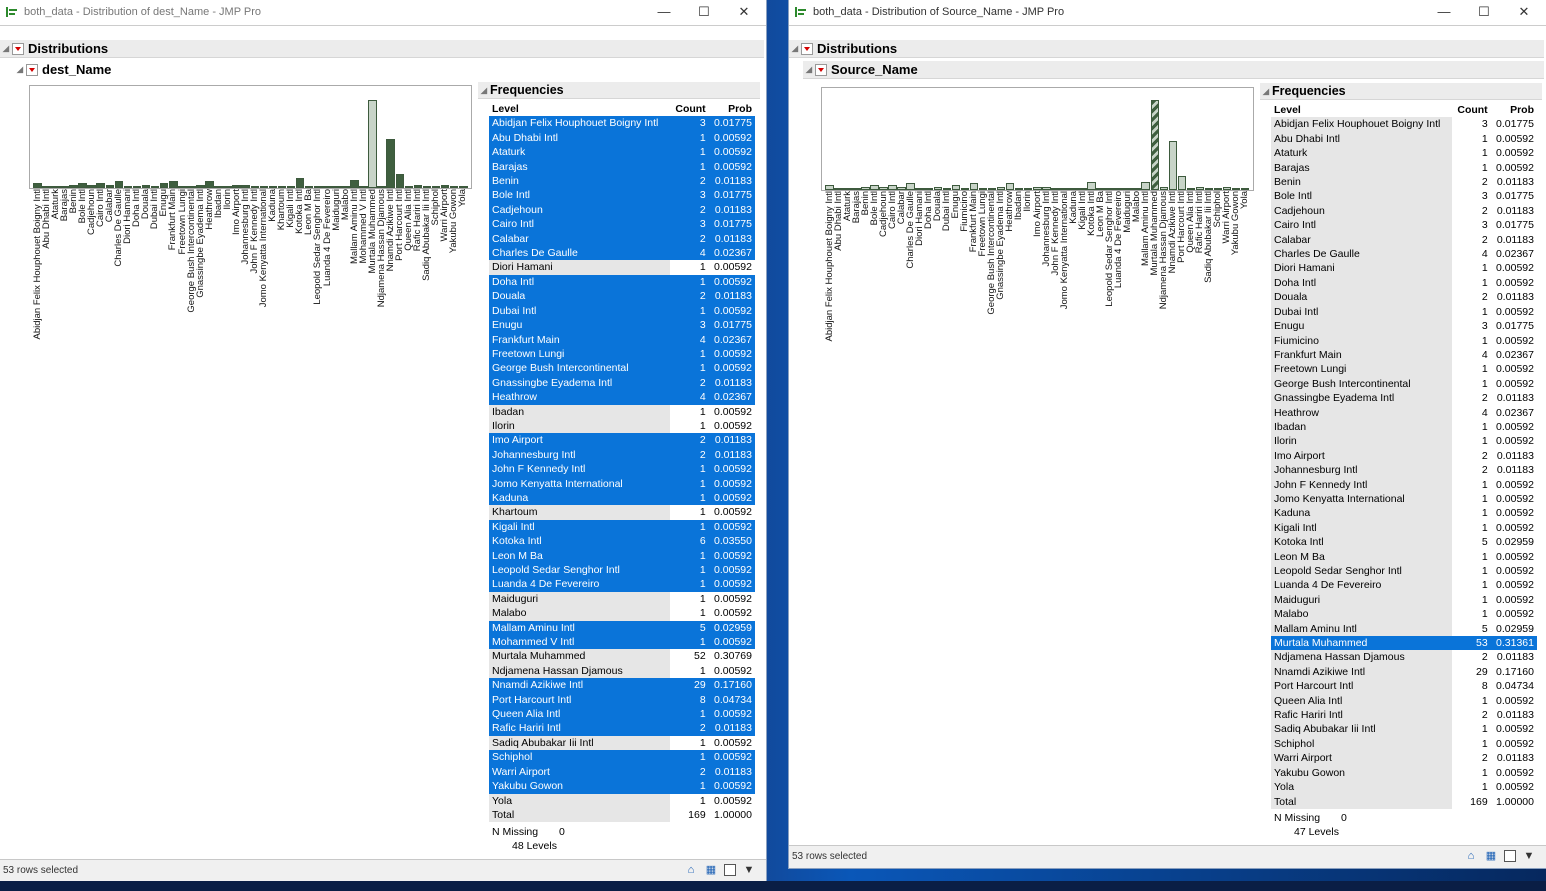 This screenshot has width=1546, height=891. What do you see at coordinates (622, 440) in the screenshot?
I see `table-row: Imo Airport 2 0.01183` at bounding box center [622, 440].